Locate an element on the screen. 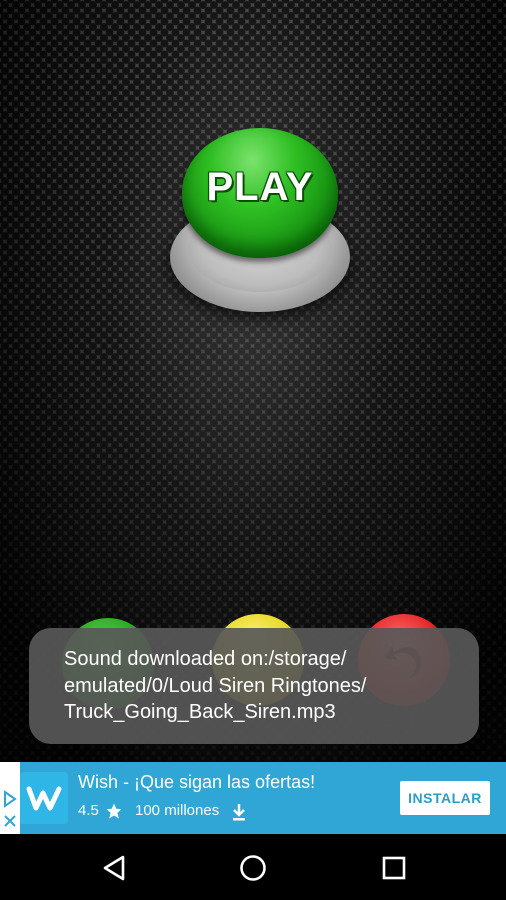 This screenshot has width=506, height=900. wish-logo is located at coordinates (44, 798).